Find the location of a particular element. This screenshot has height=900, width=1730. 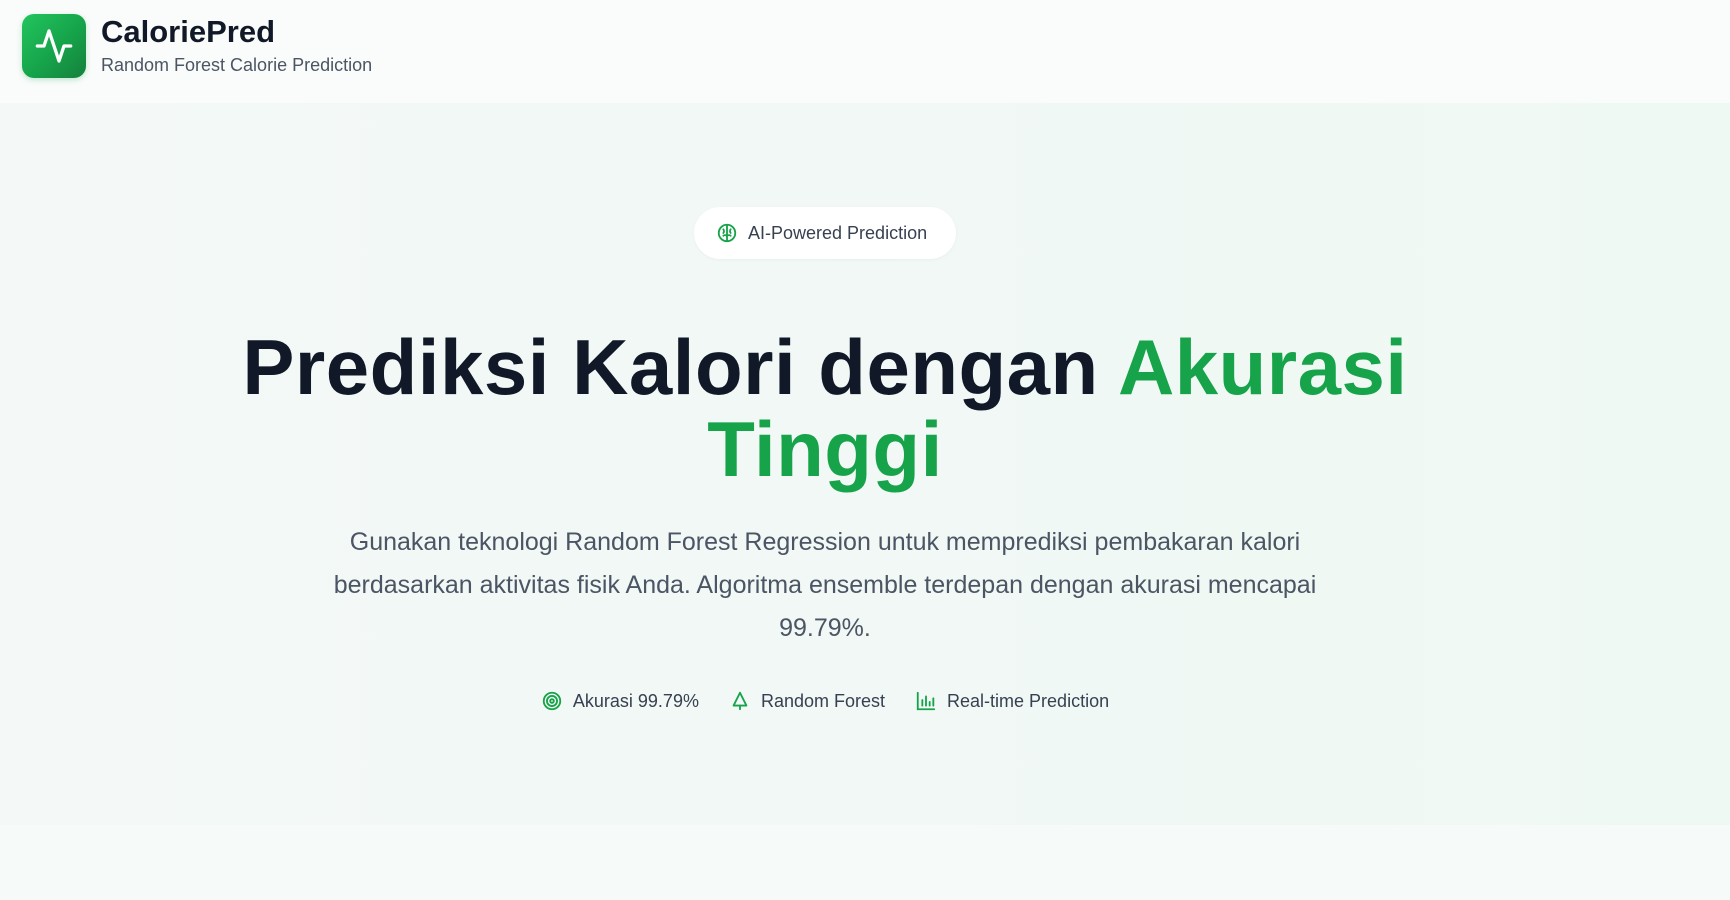

badge-label: AI-Powered Prediction is located at coordinates (838, 232).